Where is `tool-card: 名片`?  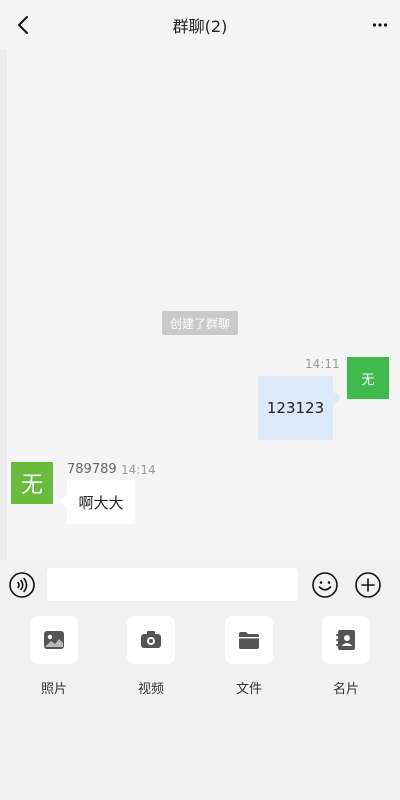
tool-card: 名片 is located at coordinates (346, 656).